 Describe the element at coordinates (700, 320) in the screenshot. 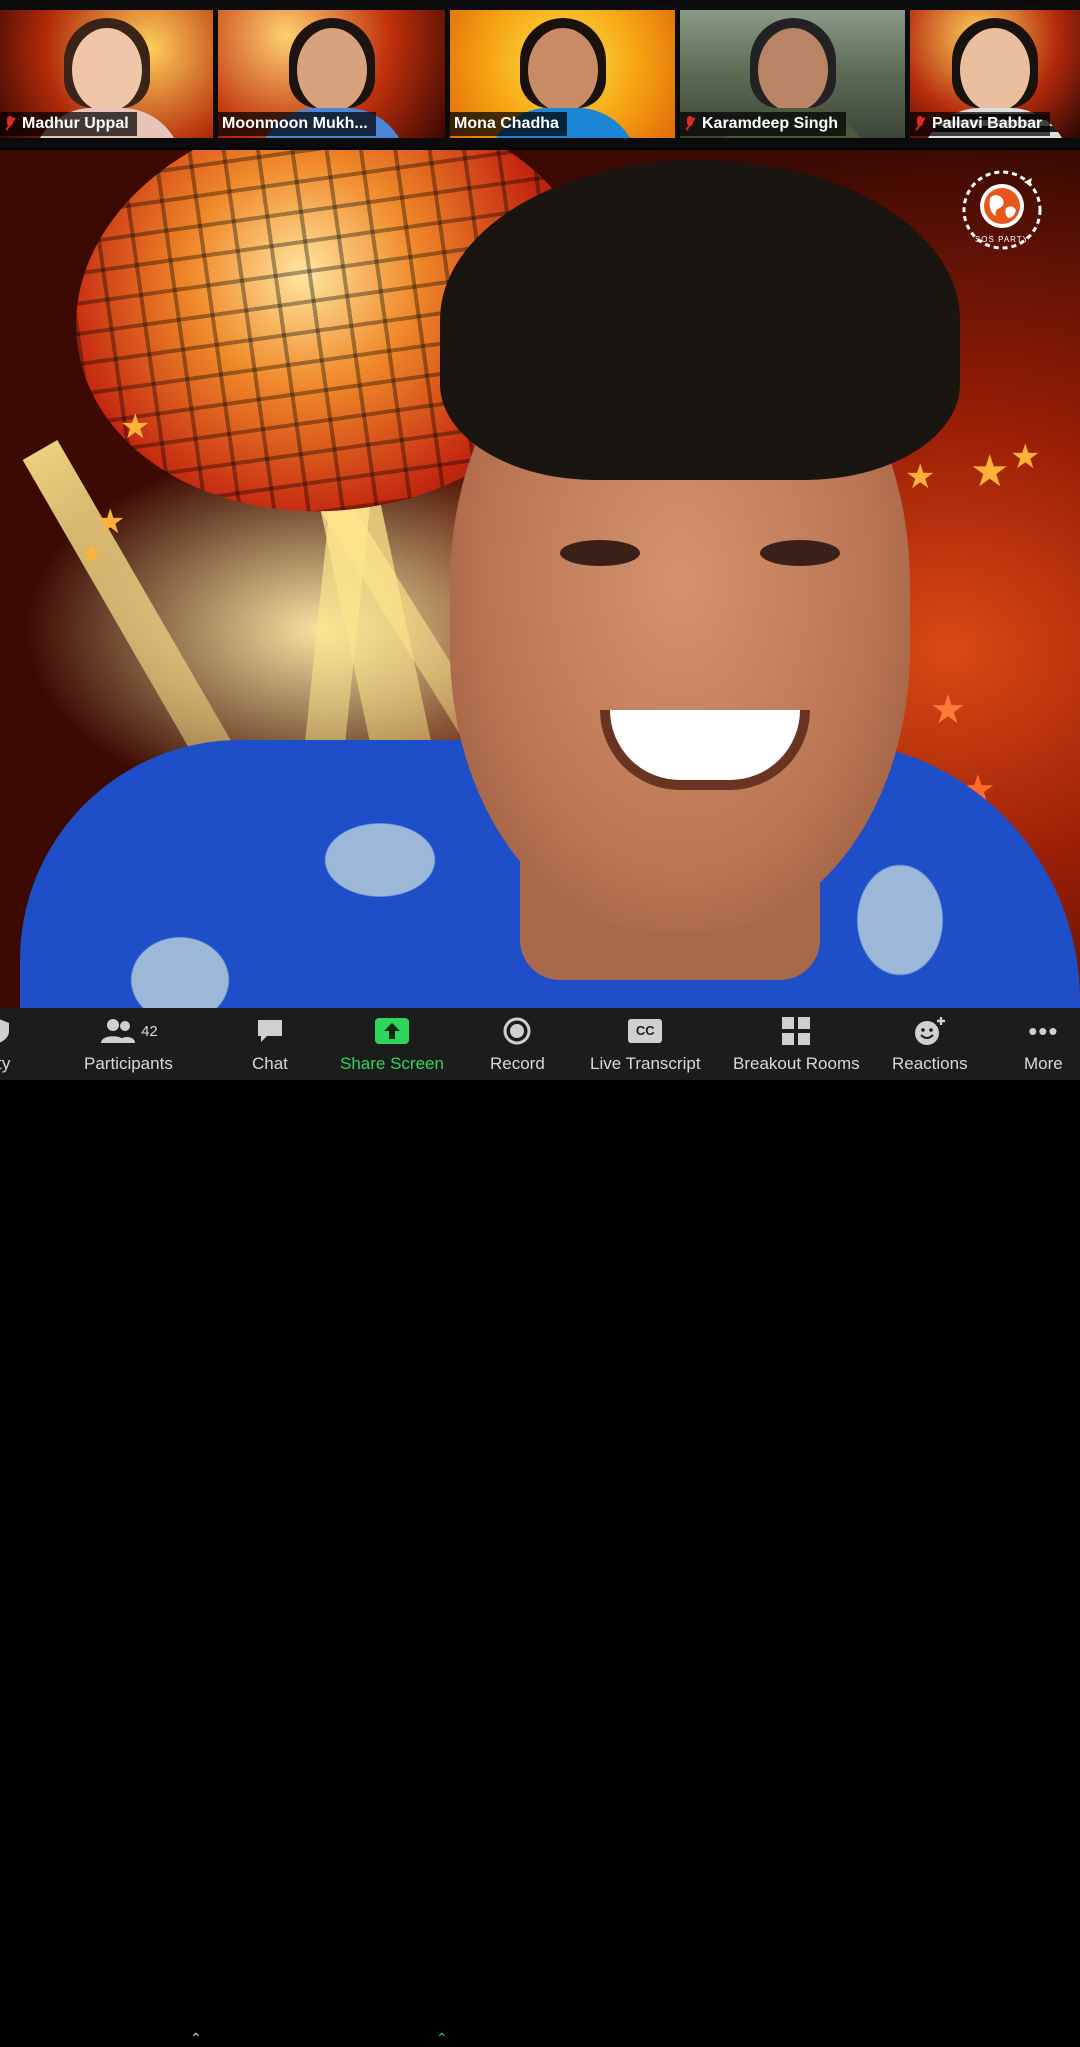

I see `speaker-hair` at that location.